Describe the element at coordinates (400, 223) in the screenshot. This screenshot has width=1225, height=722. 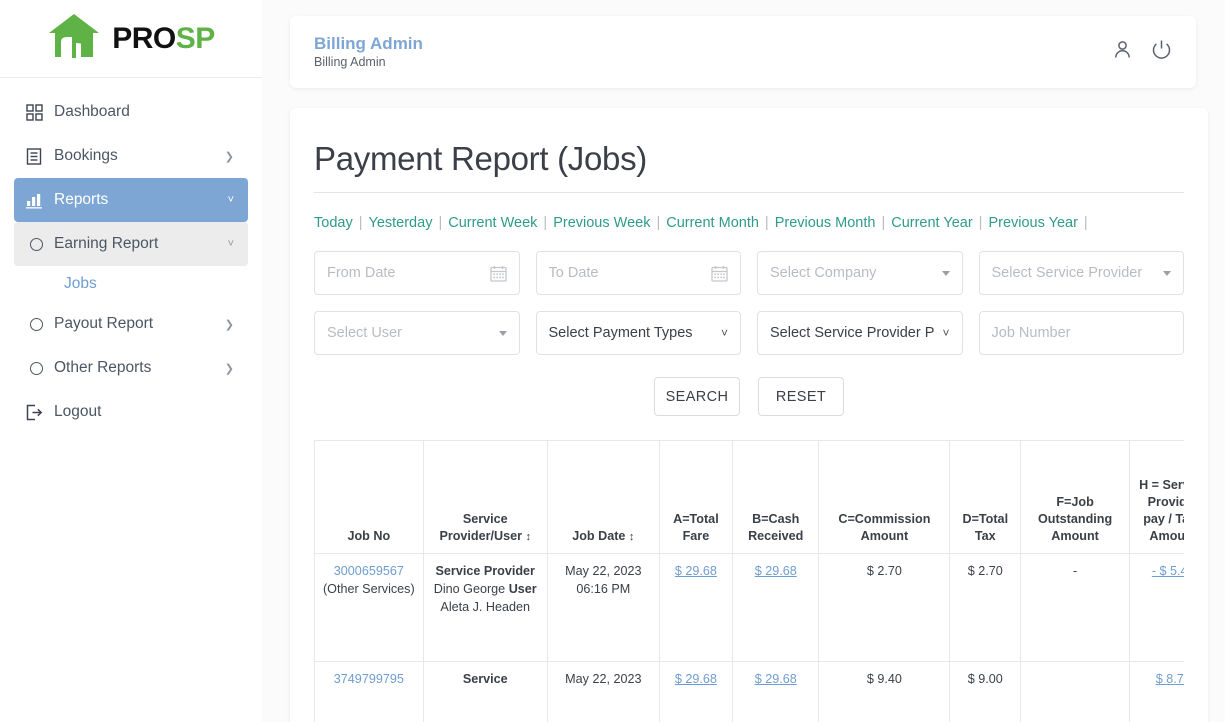
I see `quick-filter-yesterday: Yesterday` at that location.